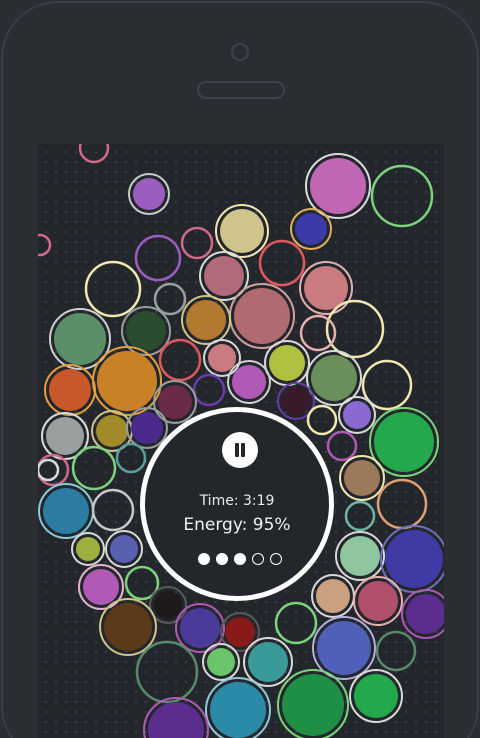  Describe the element at coordinates (237, 501) in the screenshot. I see `time-label: Time: 3:19` at that location.